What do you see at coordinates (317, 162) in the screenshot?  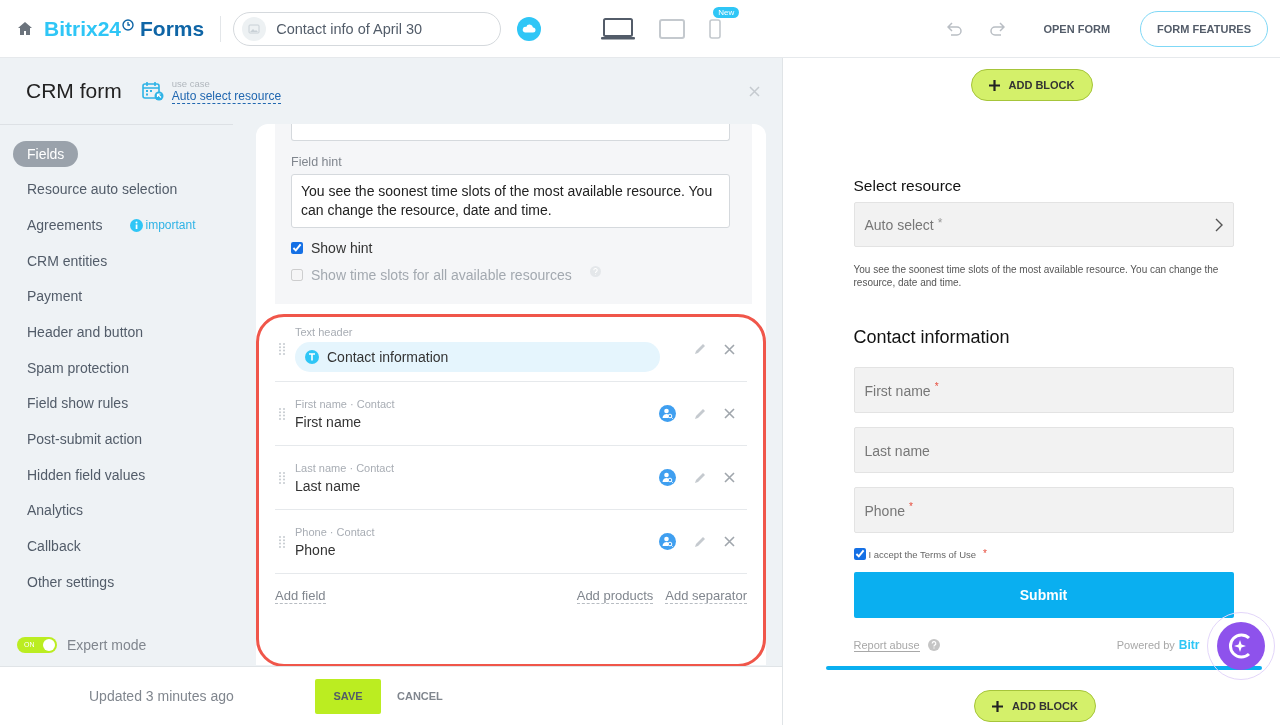 I see `field-label: Field hint` at bounding box center [317, 162].